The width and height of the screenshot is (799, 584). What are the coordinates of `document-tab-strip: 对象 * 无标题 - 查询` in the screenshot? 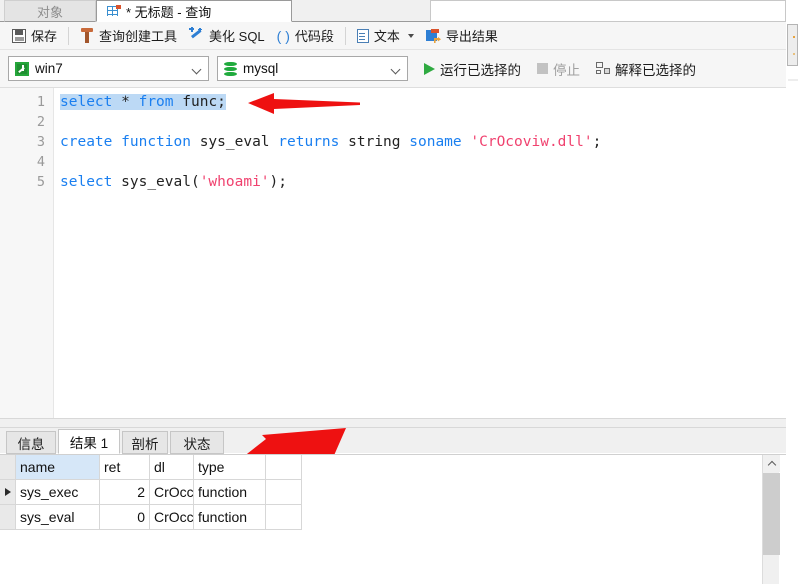 It's located at (399, 11).